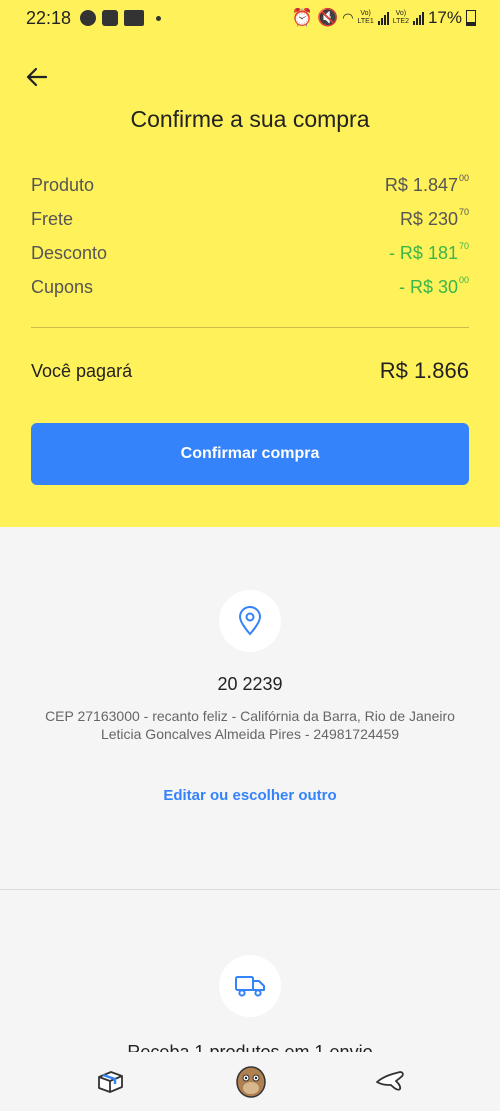 Image resolution: width=500 pixels, height=1111 pixels. Describe the element at coordinates (418, 18) in the screenshot. I see `signal-2-icon` at that location.